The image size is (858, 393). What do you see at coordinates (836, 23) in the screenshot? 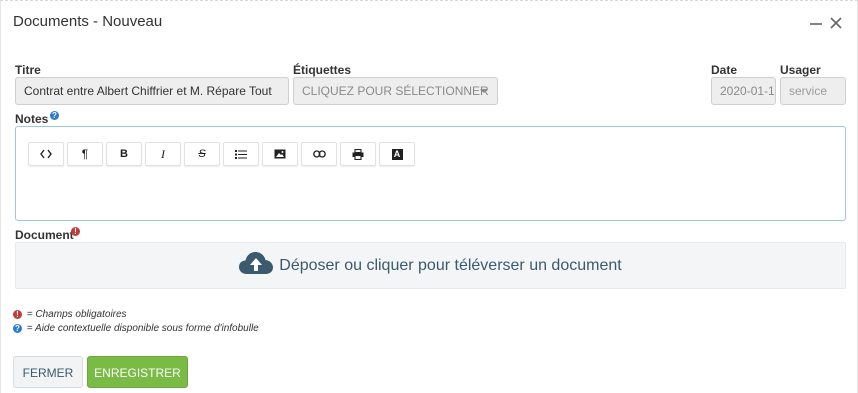
I see `close-icon` at bounding box center [836, 23].